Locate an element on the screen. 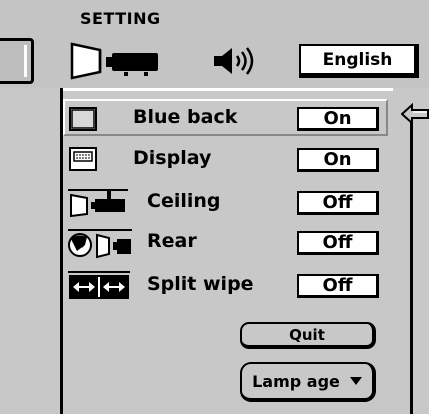  display-label: Display is located at coordinates (172, 158).